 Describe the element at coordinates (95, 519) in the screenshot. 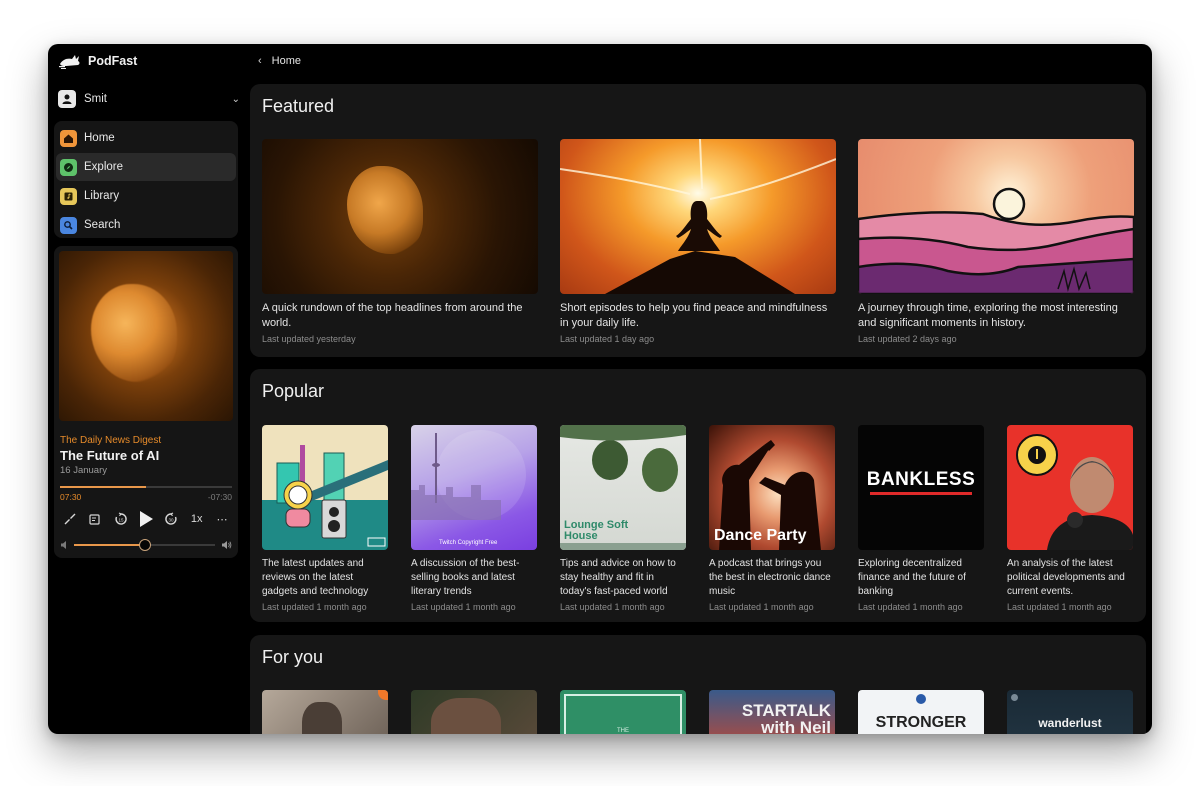

I see `notes-icon` at that location.